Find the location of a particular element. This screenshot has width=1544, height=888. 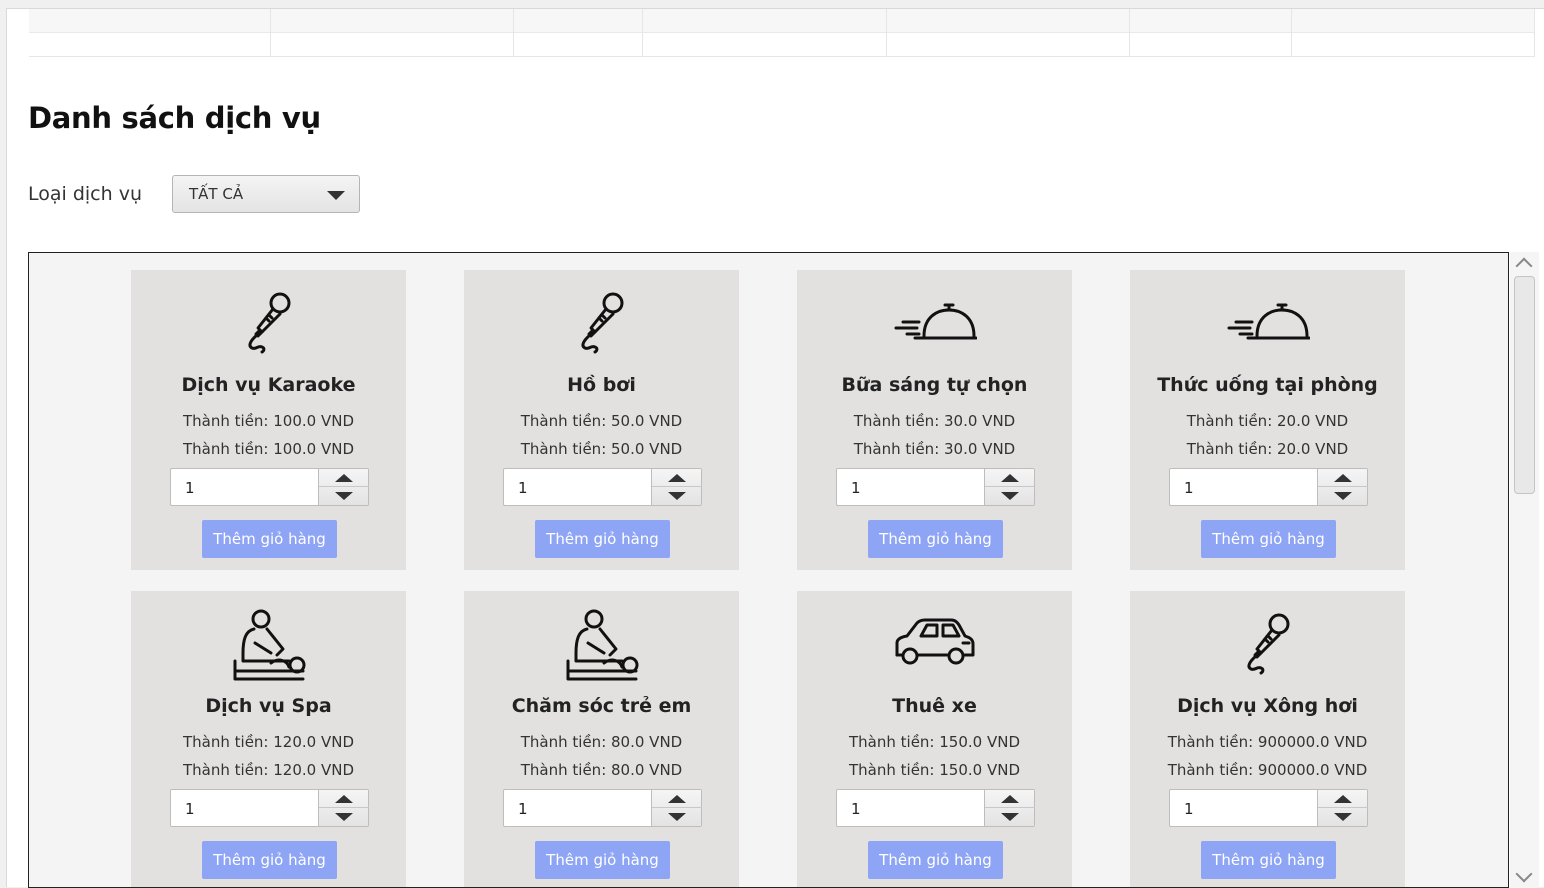

page-title: Danh sách dịch vụ is located at coordinates (174, 118).